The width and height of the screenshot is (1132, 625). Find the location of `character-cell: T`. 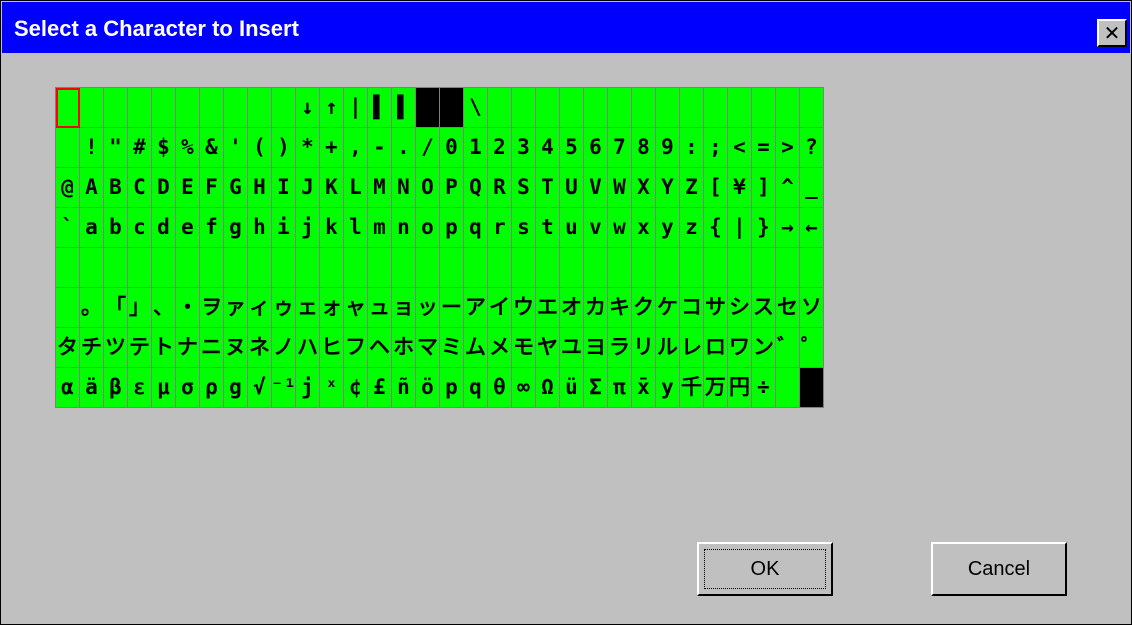

character-cell: T is located at coordinates (548, 188).